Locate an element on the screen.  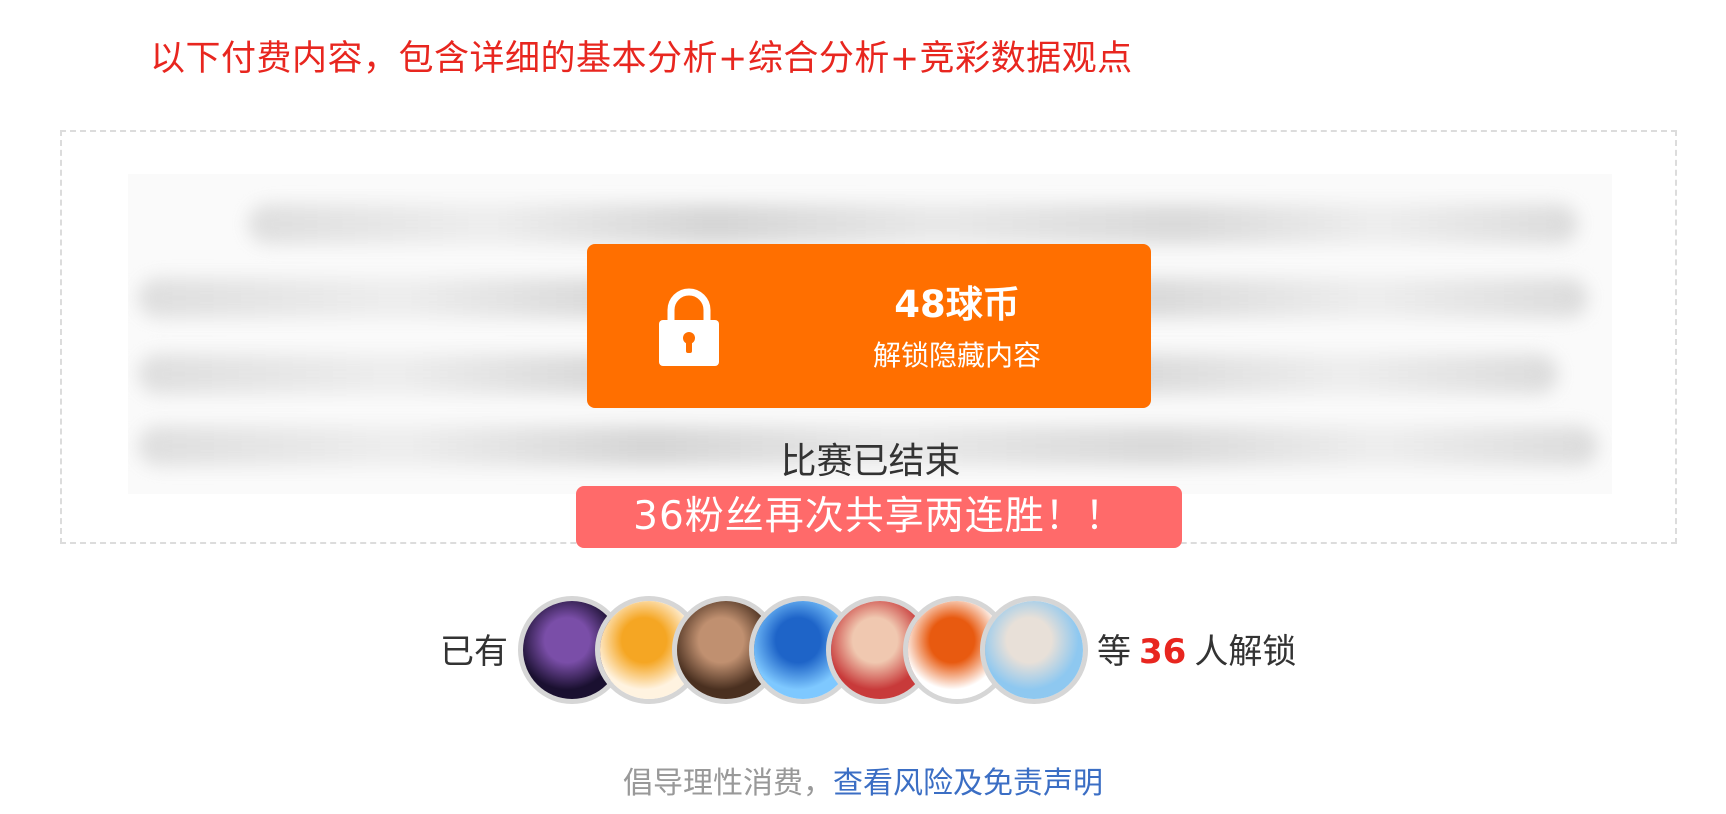
disclaimer: 倡导理性消费，查看风险及免责声明 is located at coordinates (863, 780).